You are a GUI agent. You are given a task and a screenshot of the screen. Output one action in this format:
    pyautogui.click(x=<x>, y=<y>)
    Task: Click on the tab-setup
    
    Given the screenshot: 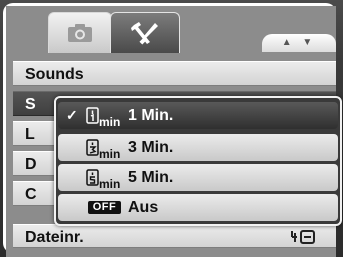 What is the action you would take?
    pyautogui.click(x=145, y=32)
    